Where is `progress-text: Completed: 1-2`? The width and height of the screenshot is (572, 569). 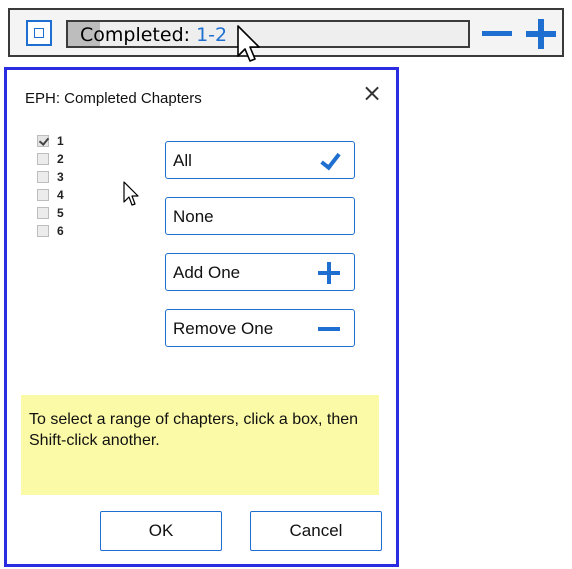 progress-text: Completed: 1-2 is located at coordinates (153, 35).